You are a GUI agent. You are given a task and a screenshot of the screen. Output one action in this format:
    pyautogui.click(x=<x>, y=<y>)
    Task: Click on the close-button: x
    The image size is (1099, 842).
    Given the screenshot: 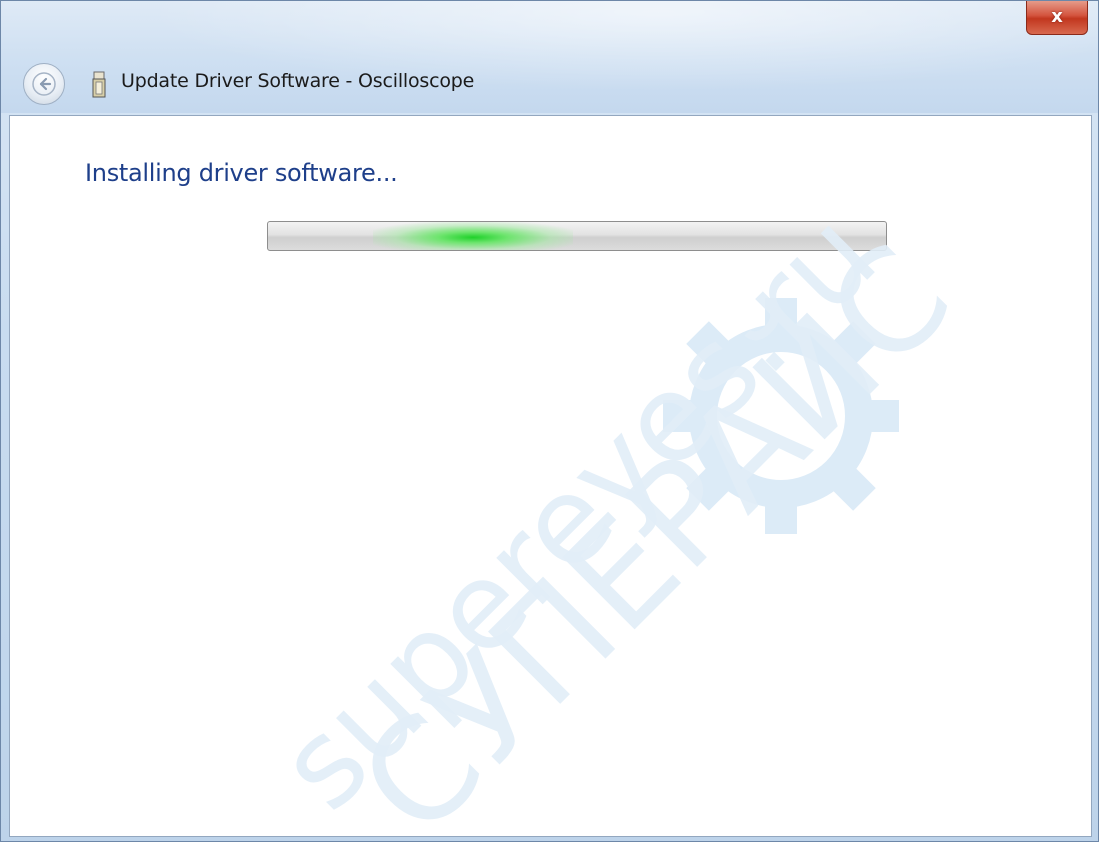 What is the action you would take?
    pyautogui.click(x=1057, y=18)
    